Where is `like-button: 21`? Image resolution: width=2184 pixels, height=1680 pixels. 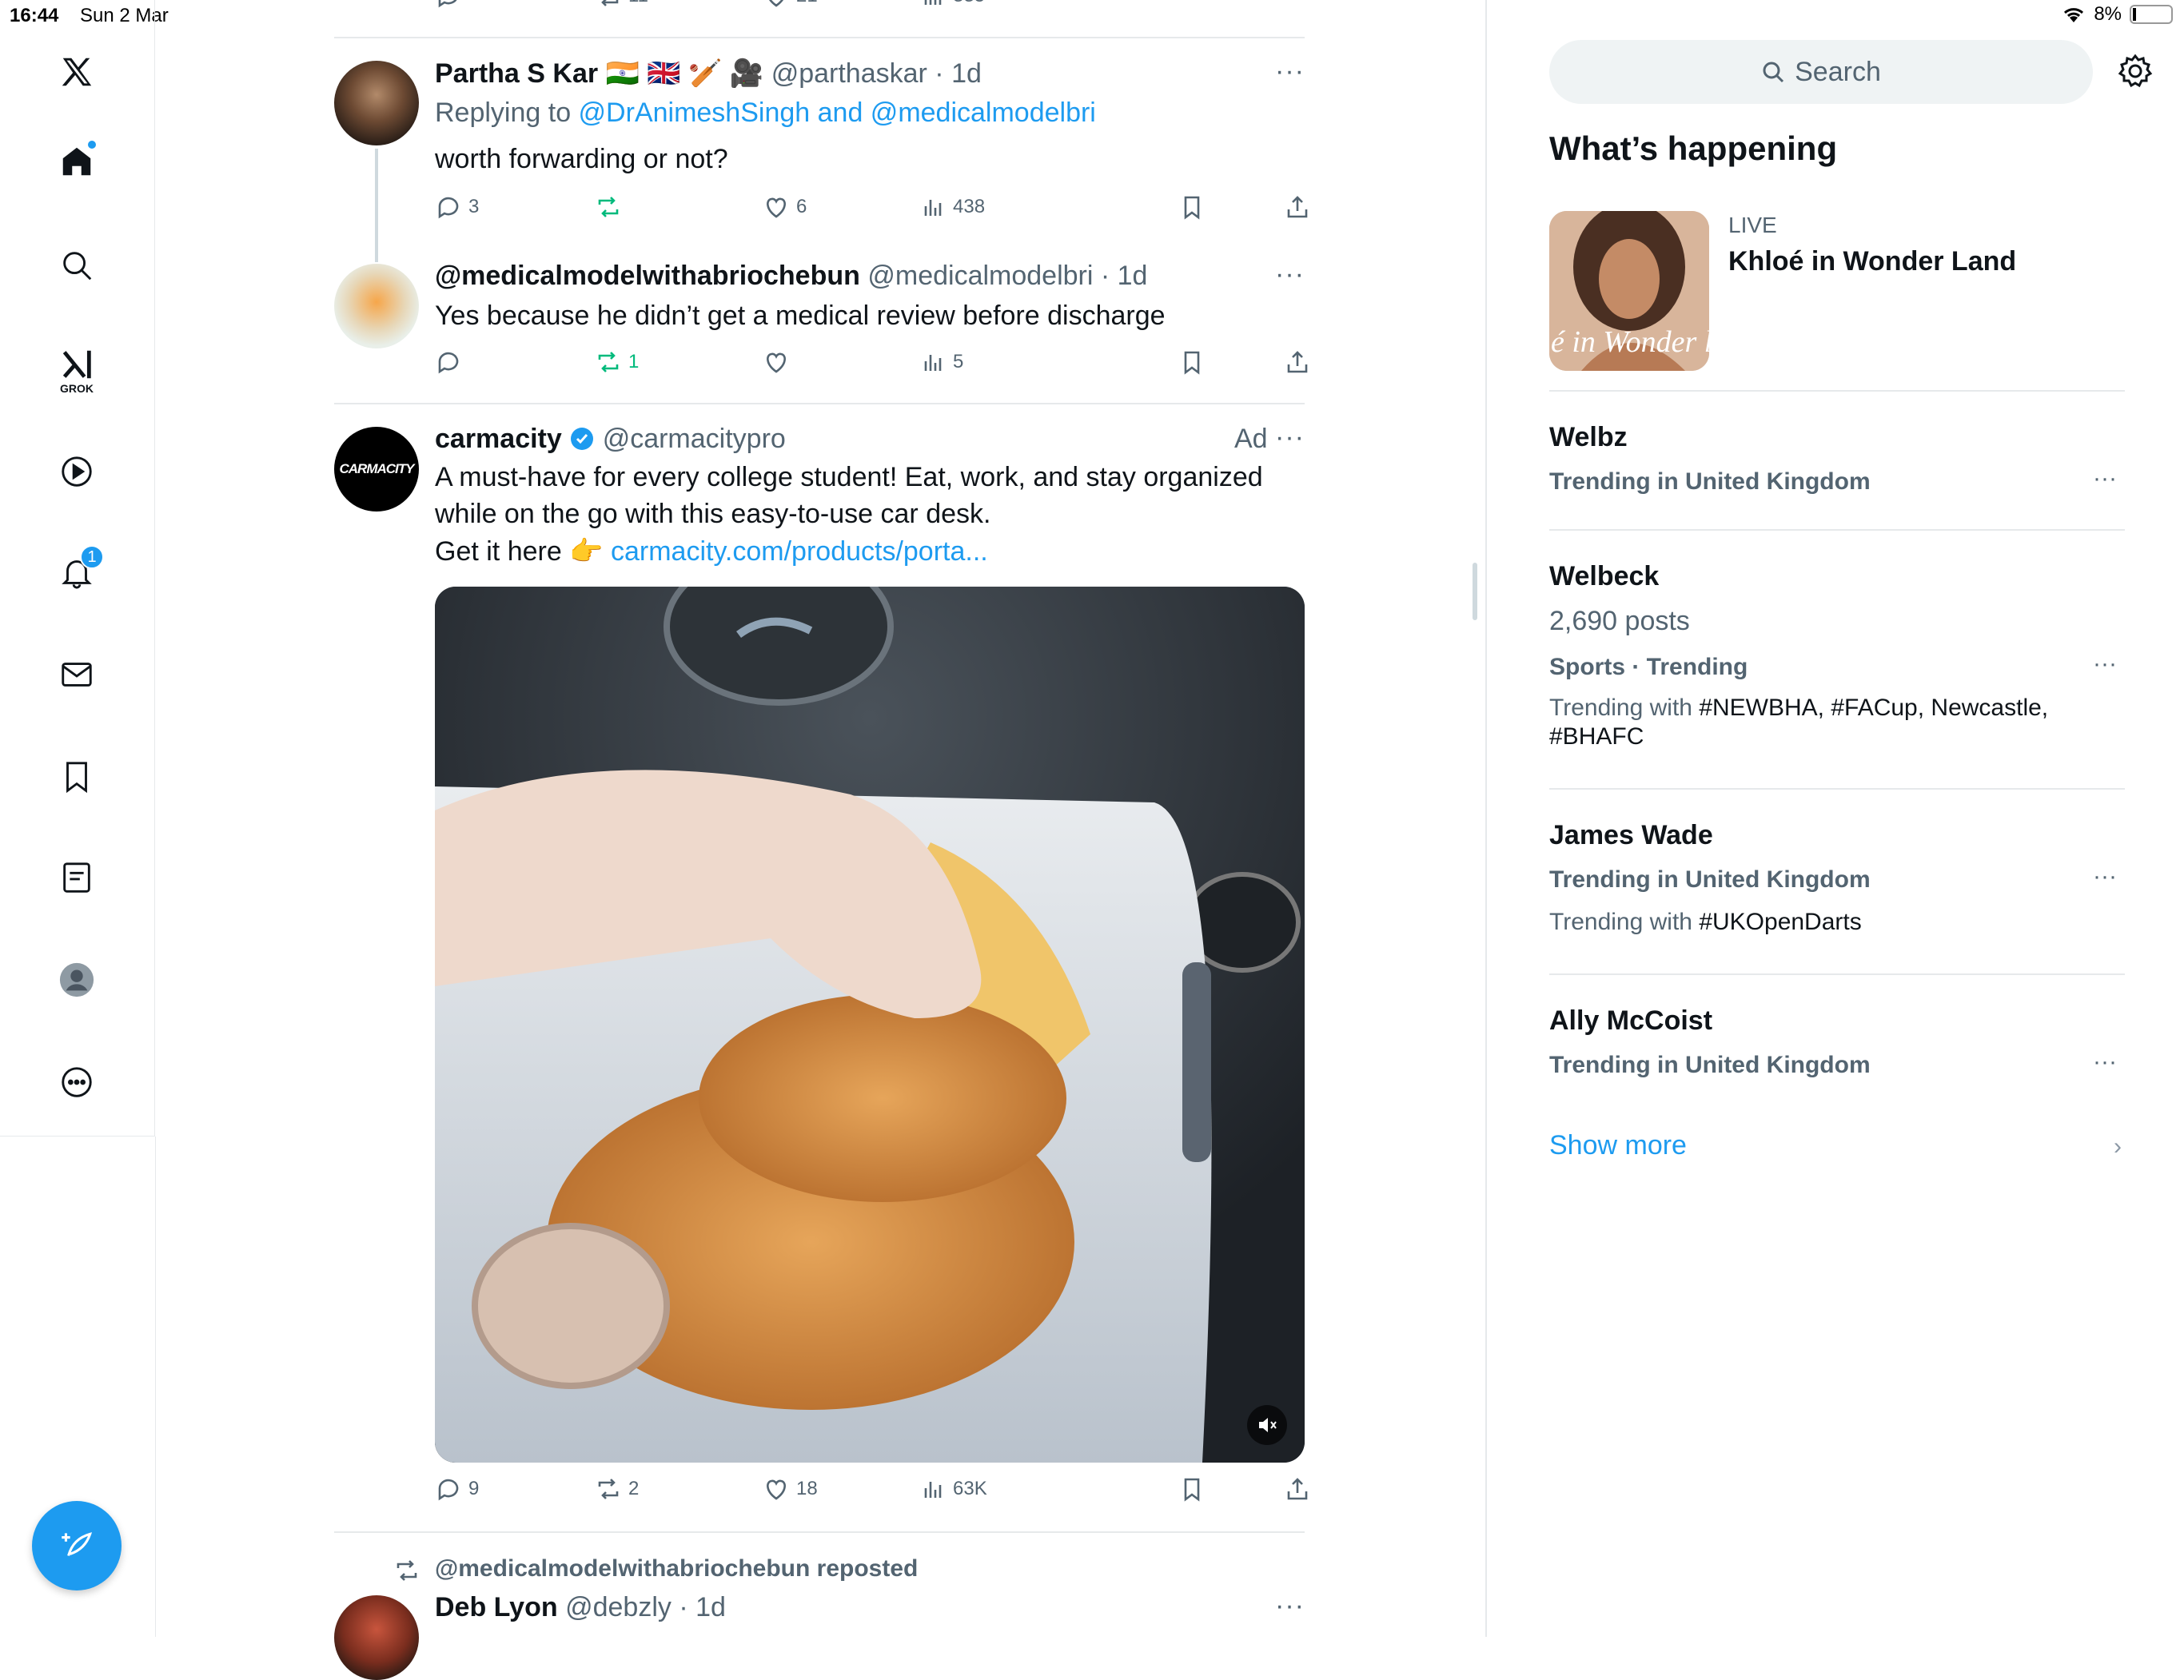
like-button: 21 is located at coordinates (790, 5).